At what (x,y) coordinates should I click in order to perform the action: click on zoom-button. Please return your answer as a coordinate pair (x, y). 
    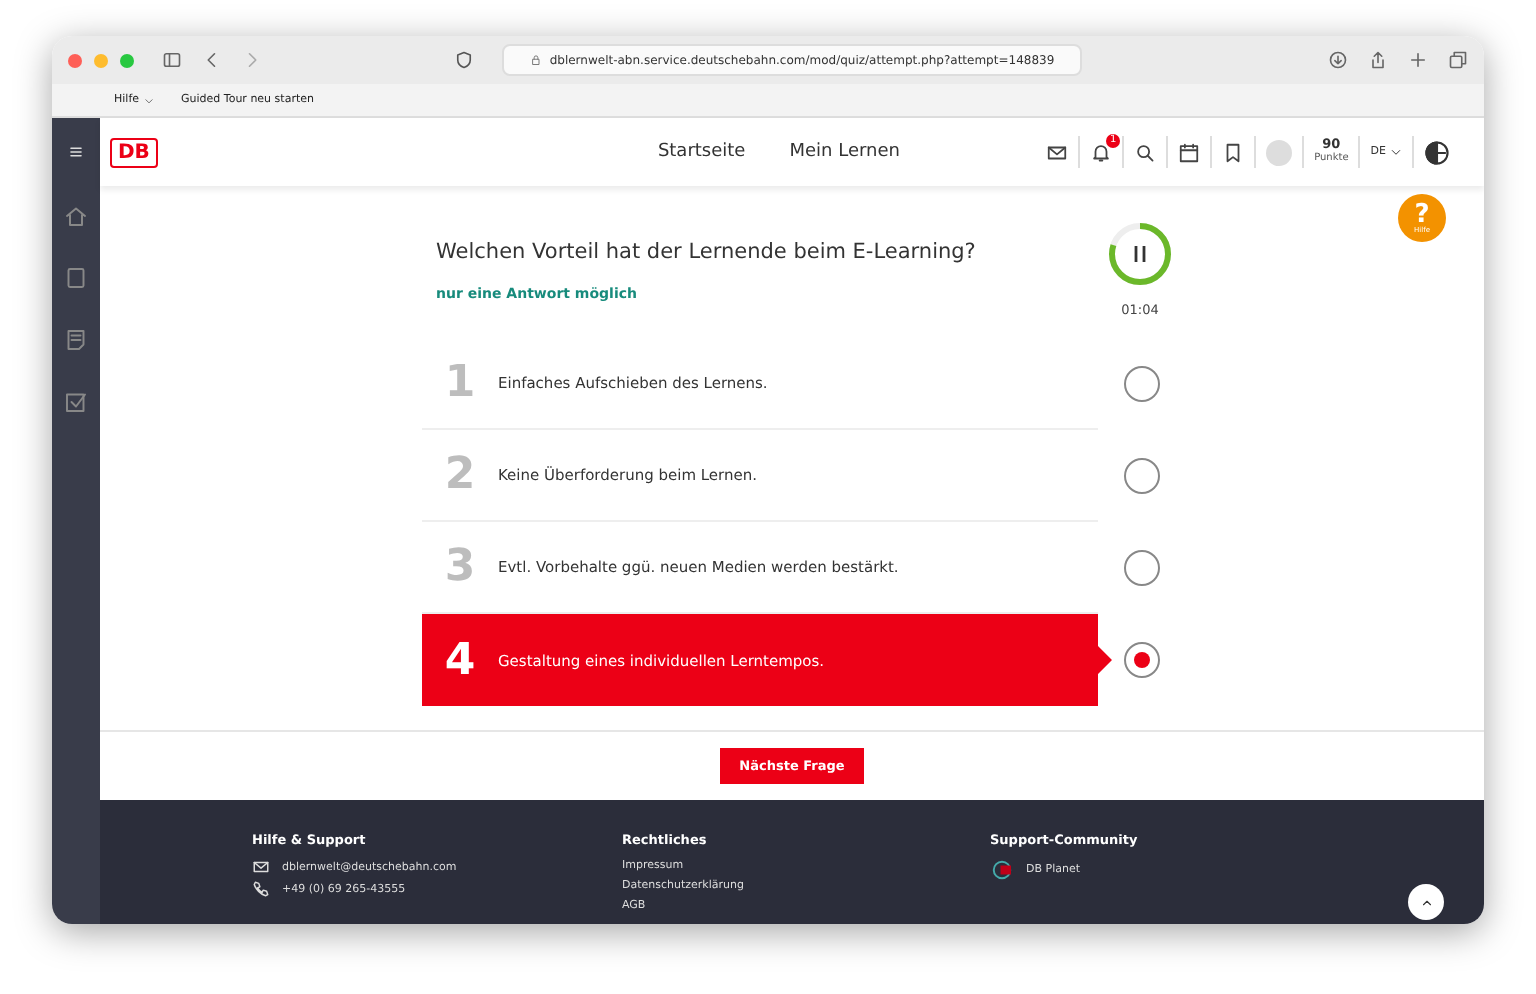
    Looking at the image, I should click on (127, 60).